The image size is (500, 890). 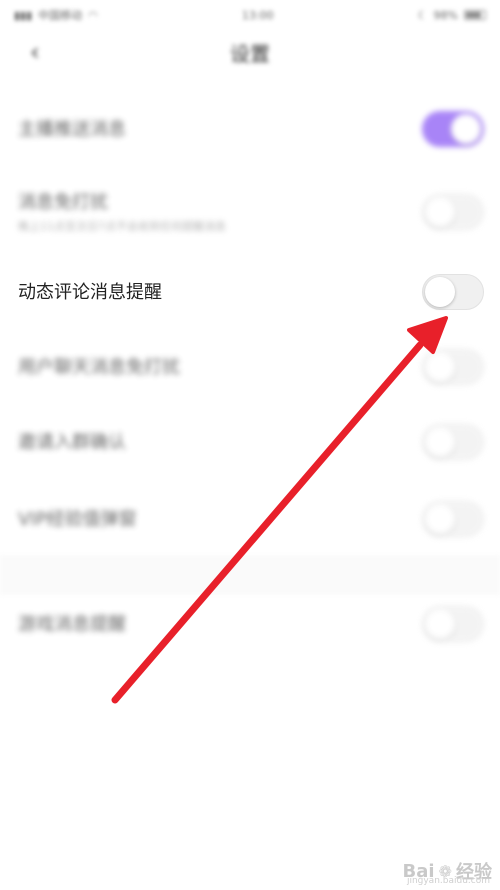 What do you see at coordinates (60, 15) in the screenshot?
I see `carrier-label: 中国移动` at bounding box center [60, 15].